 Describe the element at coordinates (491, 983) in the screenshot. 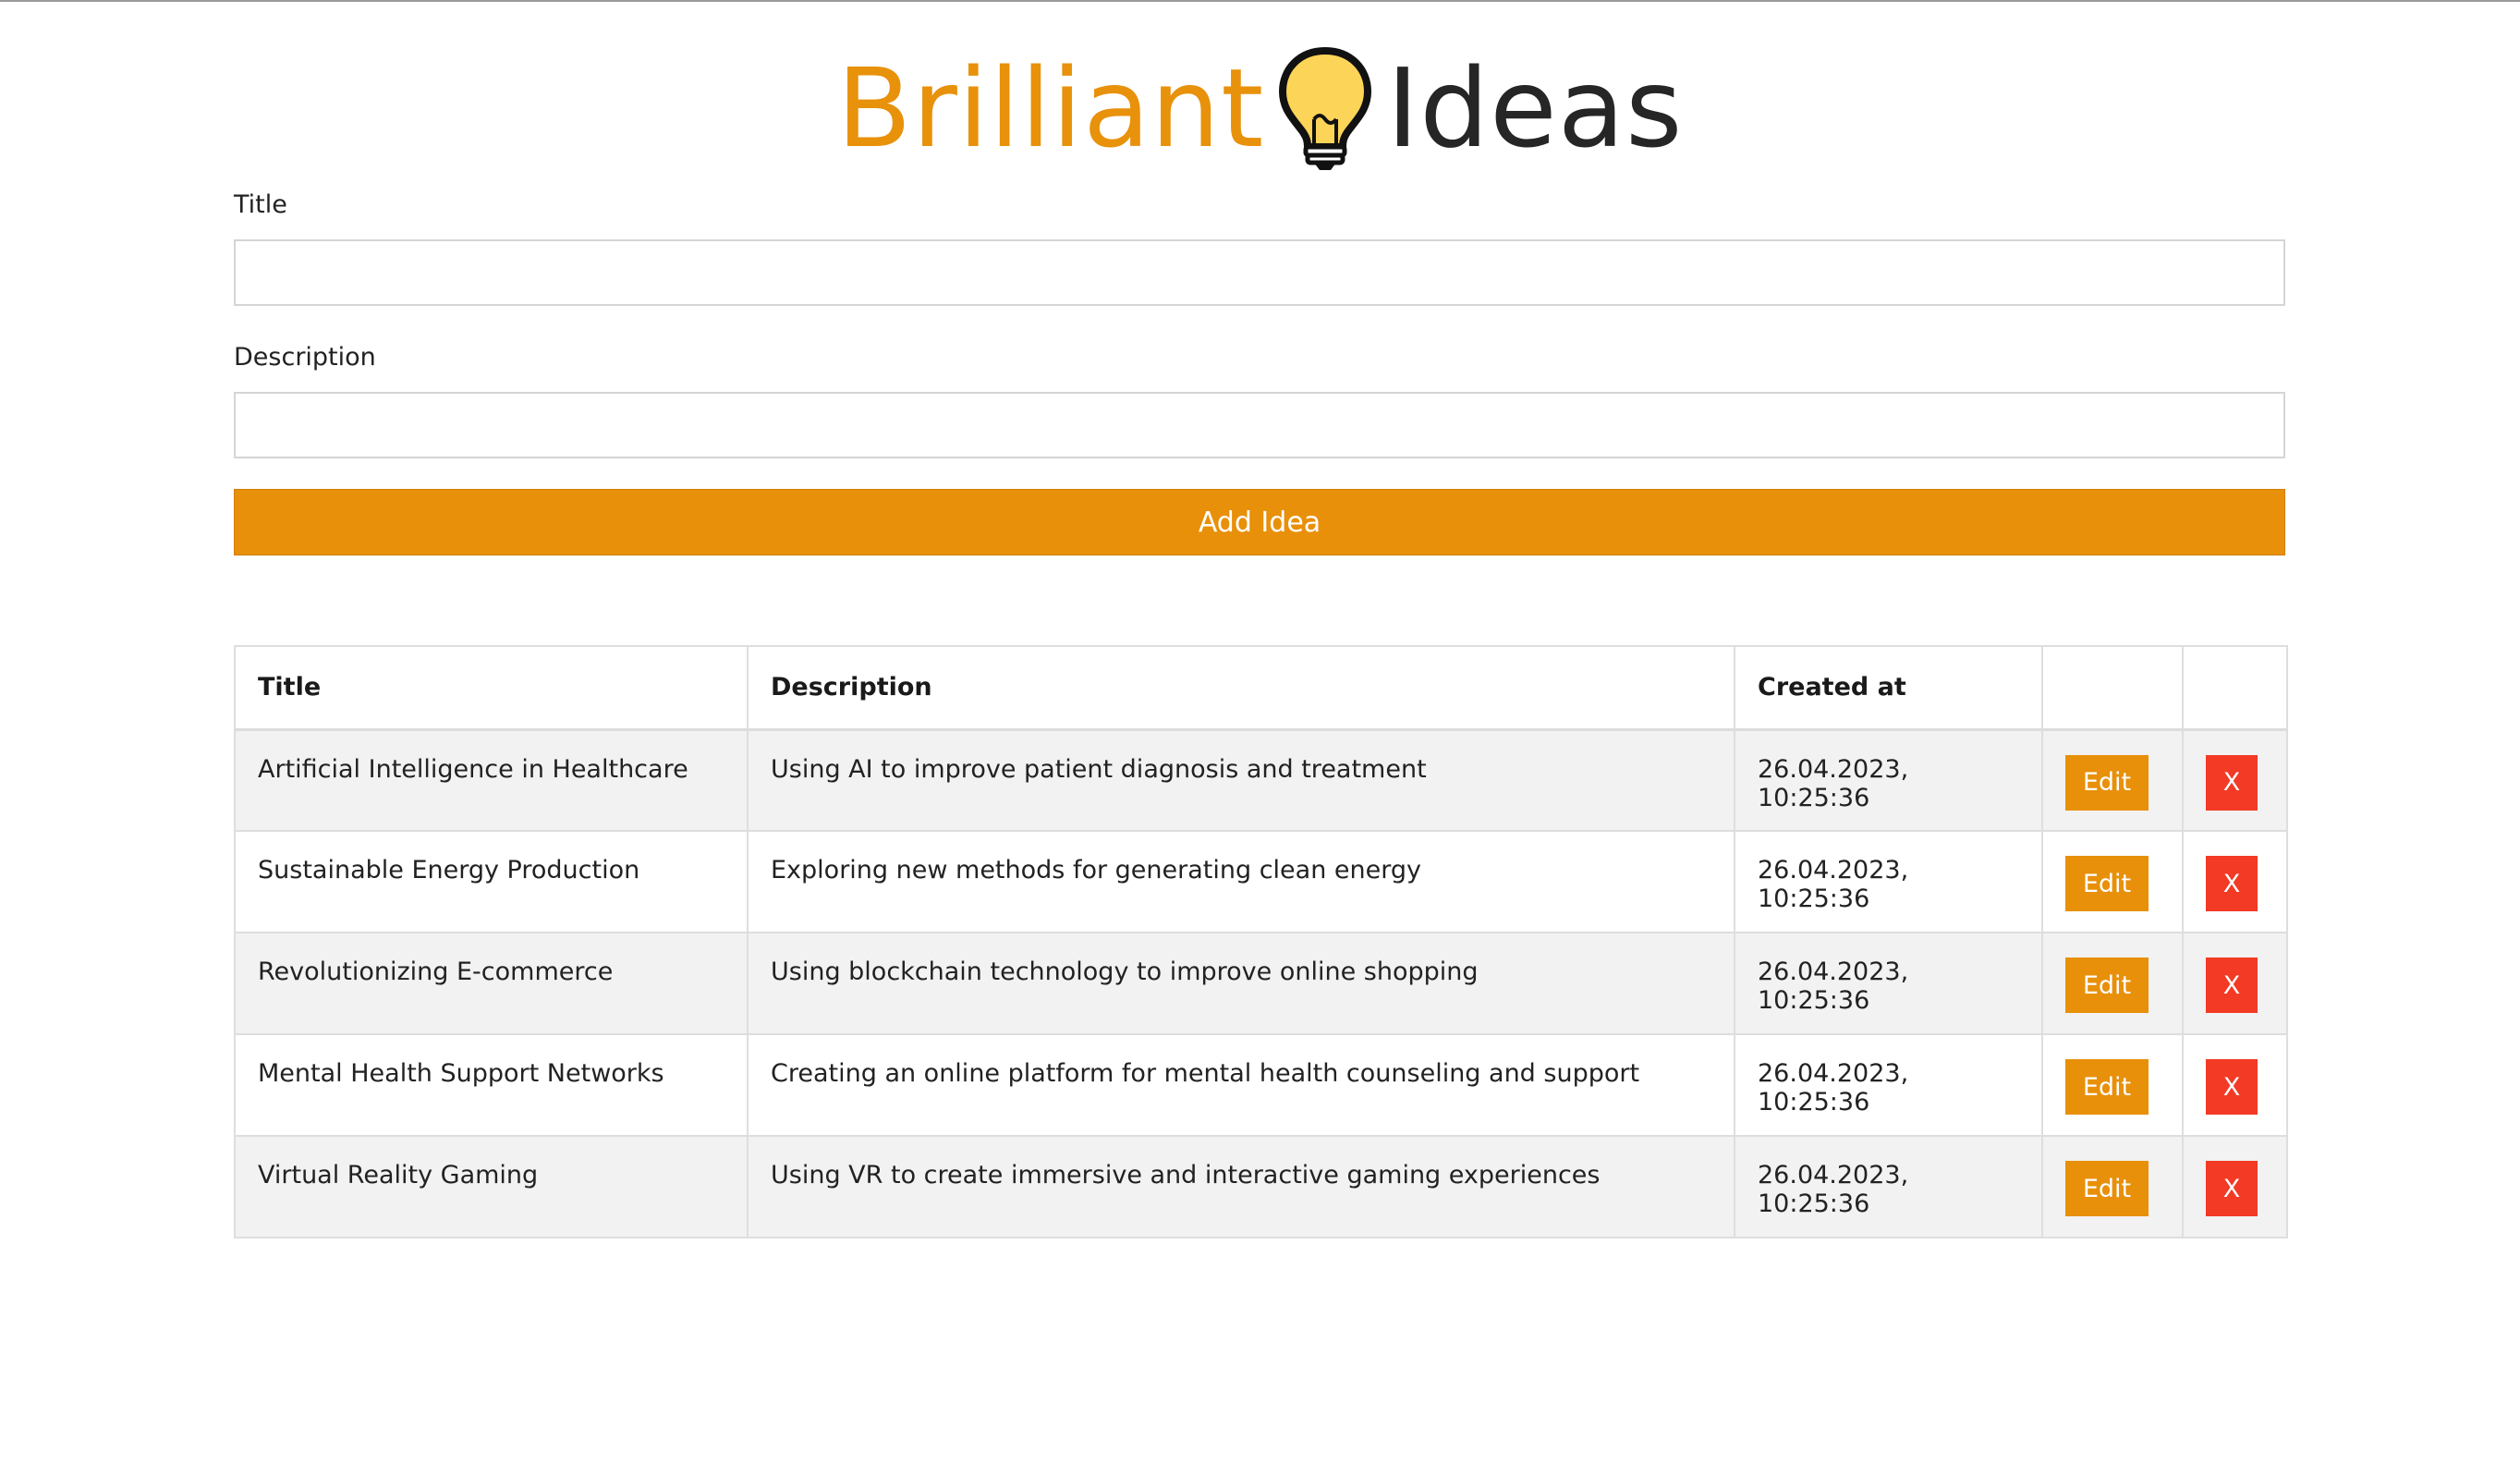

I see `idea-title: Revolutionizing E-commerce` at that location.